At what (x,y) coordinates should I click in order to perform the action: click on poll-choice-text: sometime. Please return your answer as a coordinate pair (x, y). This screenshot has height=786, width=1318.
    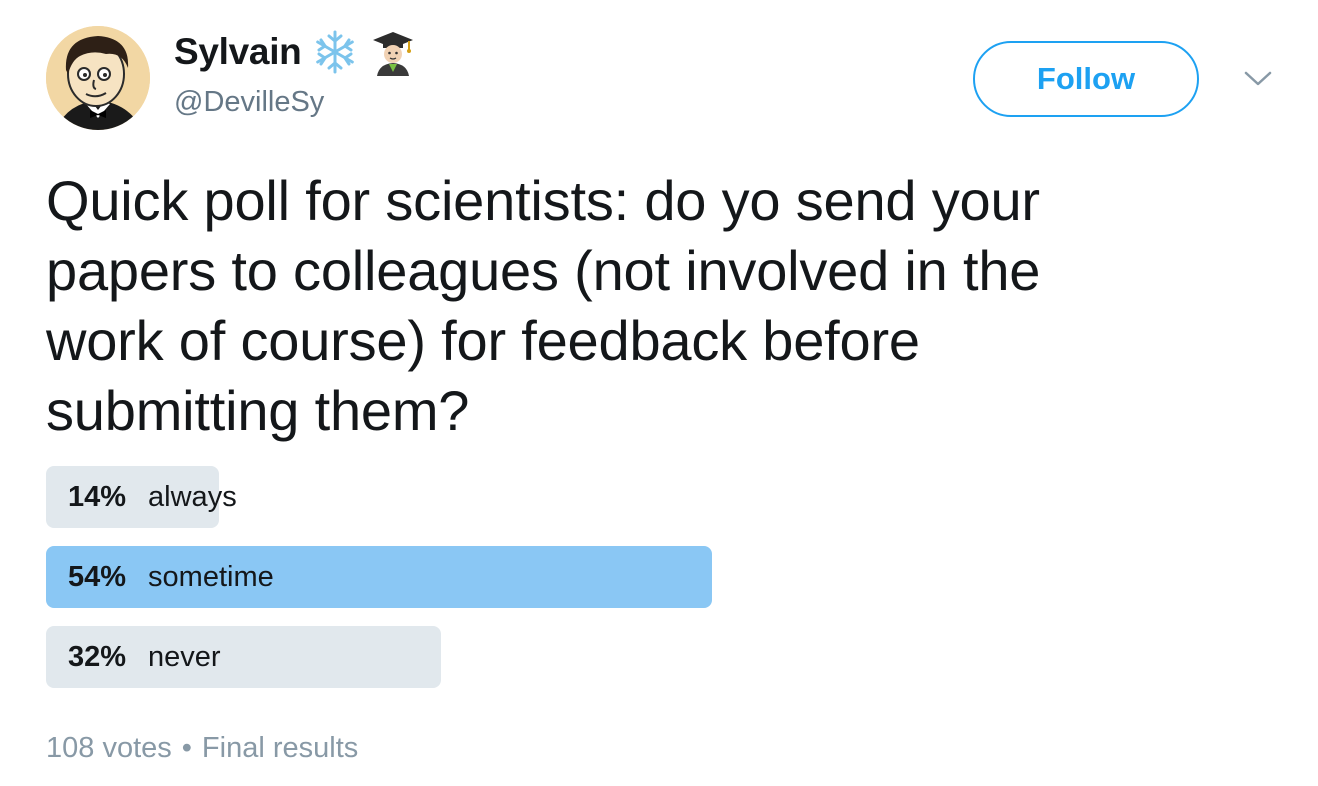
    Looking at the image, I should click on (211, 576).